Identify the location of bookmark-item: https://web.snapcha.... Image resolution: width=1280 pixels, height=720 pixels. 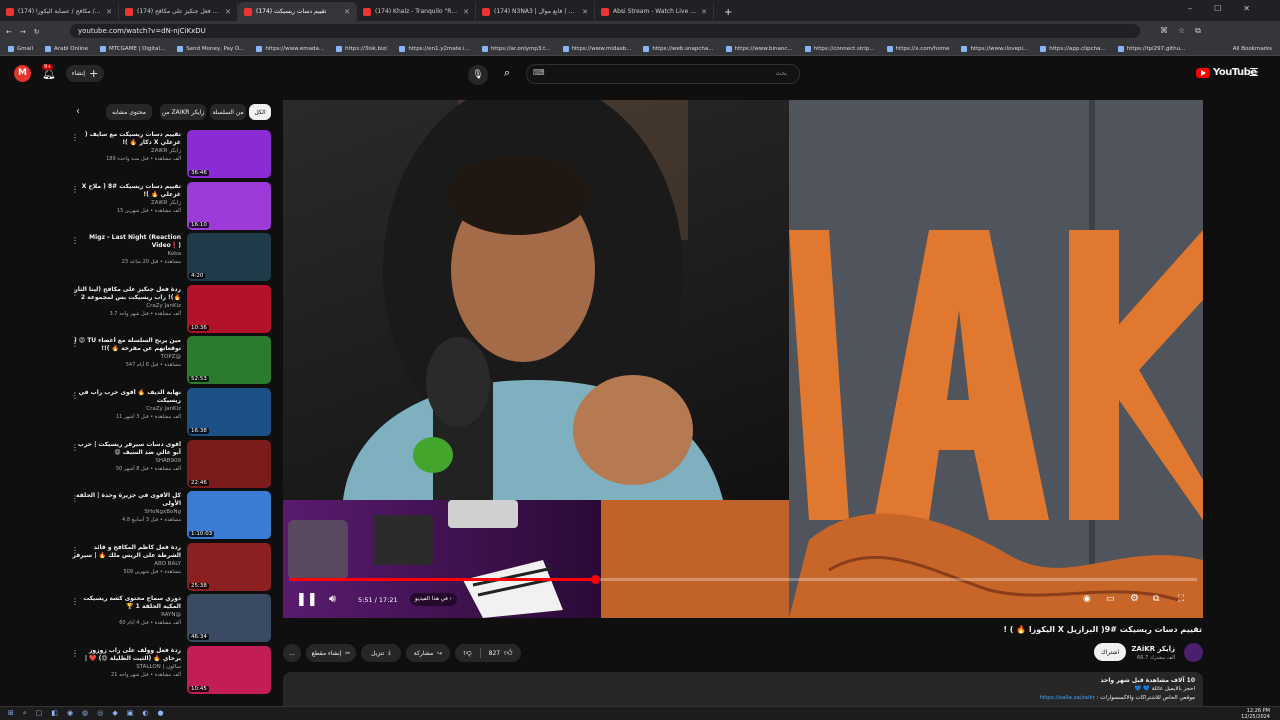
(678, 48).